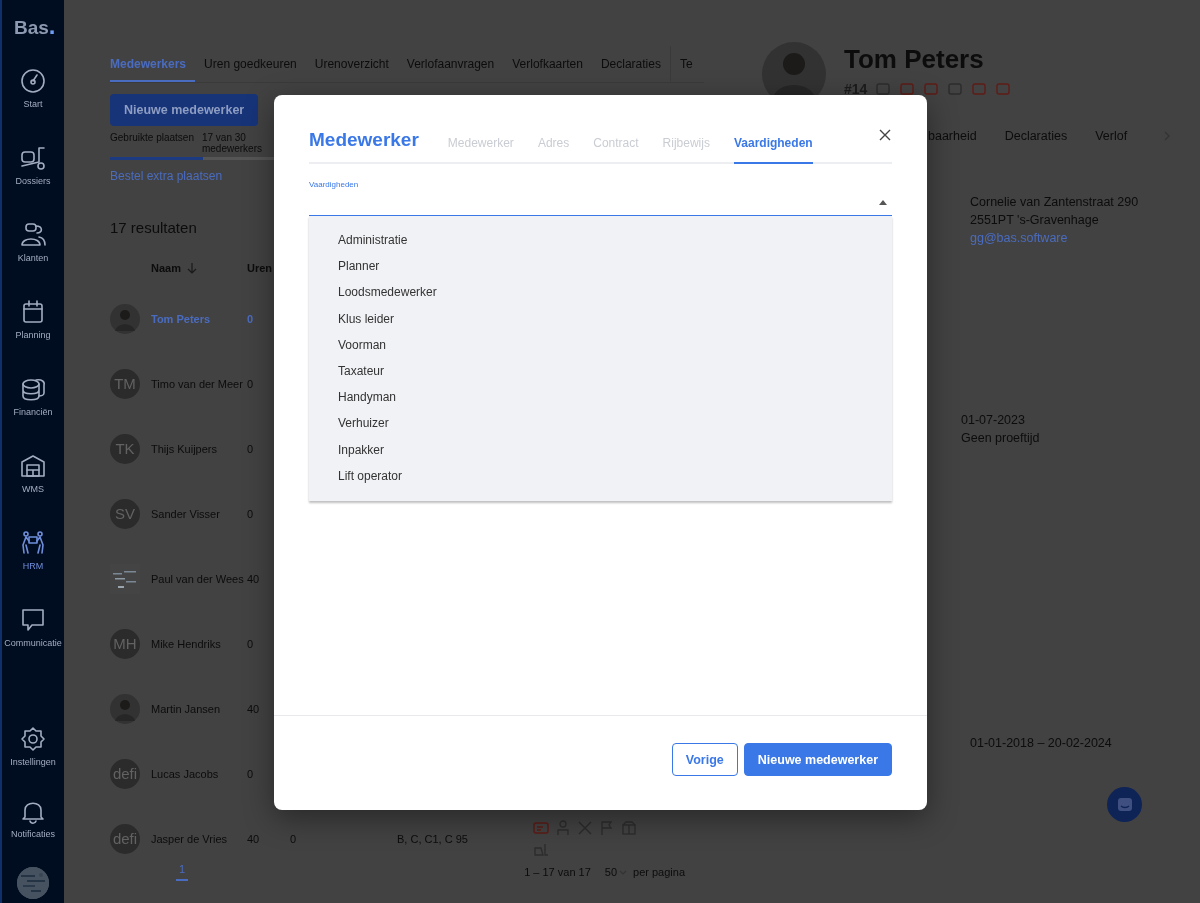 This screenshot has width=1200, height=903. What do you see at coordinates (184, 110) in the screenshot?
I see `new-employee-button: Nieuwe medewerker` at bounding box center [184, 110].